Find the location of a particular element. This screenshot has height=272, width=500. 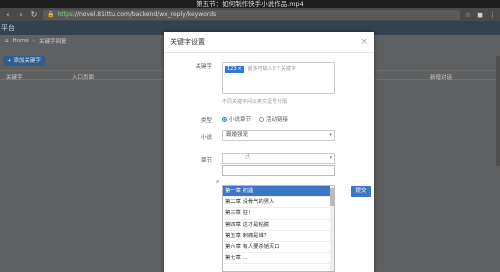

scrollbar is located at coordinates (498, 111).